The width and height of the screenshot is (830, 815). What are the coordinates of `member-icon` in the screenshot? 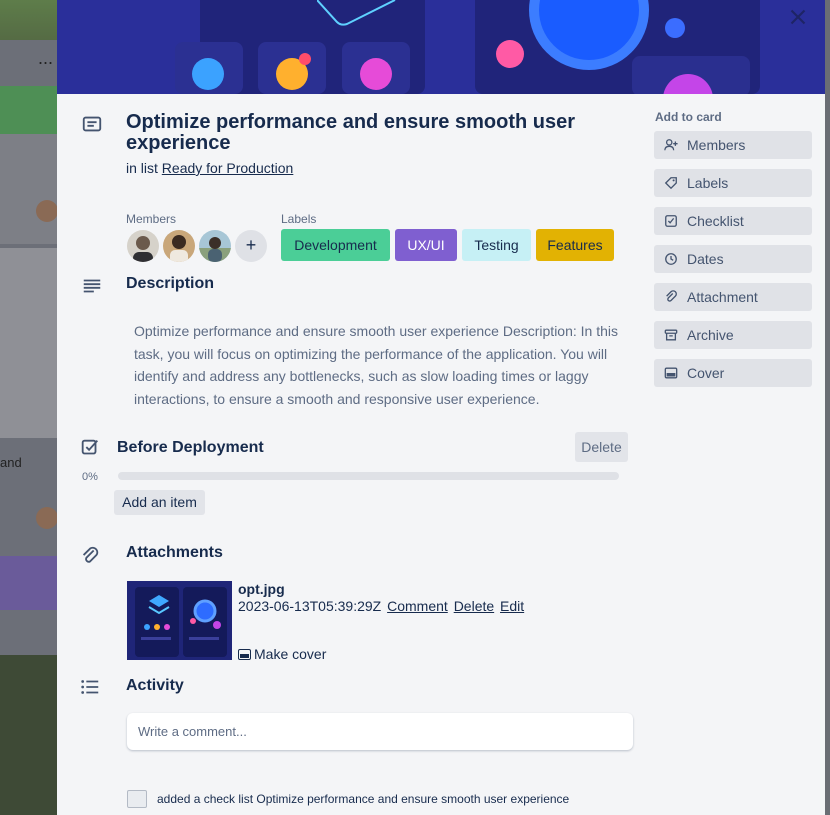 It's located at (671, 145).